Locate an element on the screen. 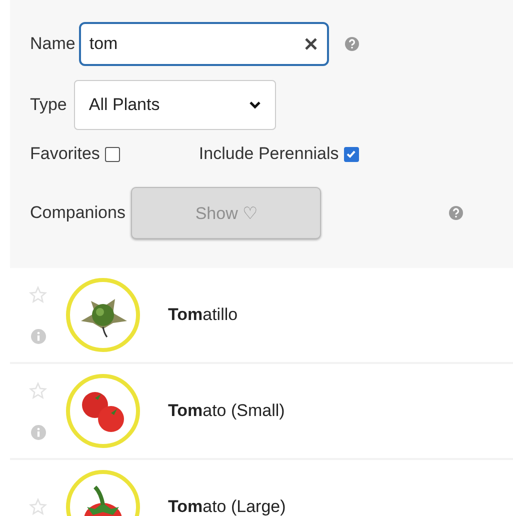  name-search-field: tom is located at coordinates (204, 44).